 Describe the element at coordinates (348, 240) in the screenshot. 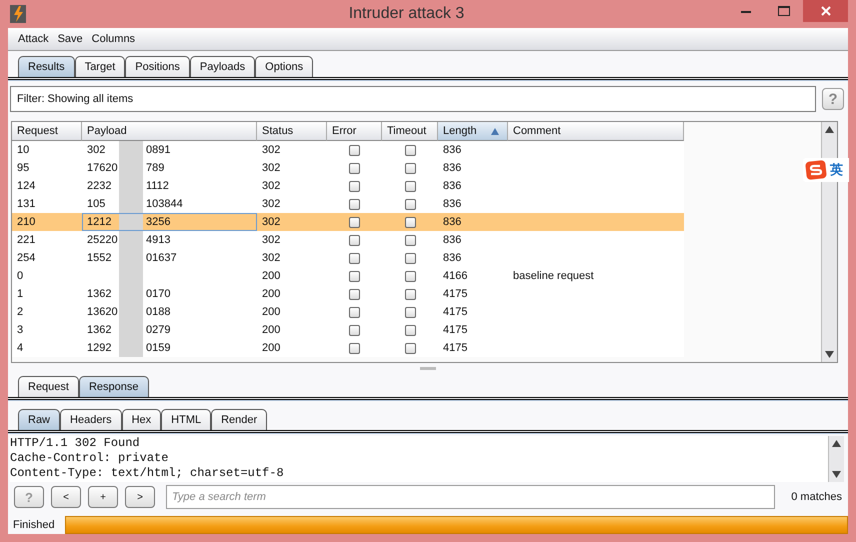

I see `table-row: 221 25220 4913 302 836` at that location.